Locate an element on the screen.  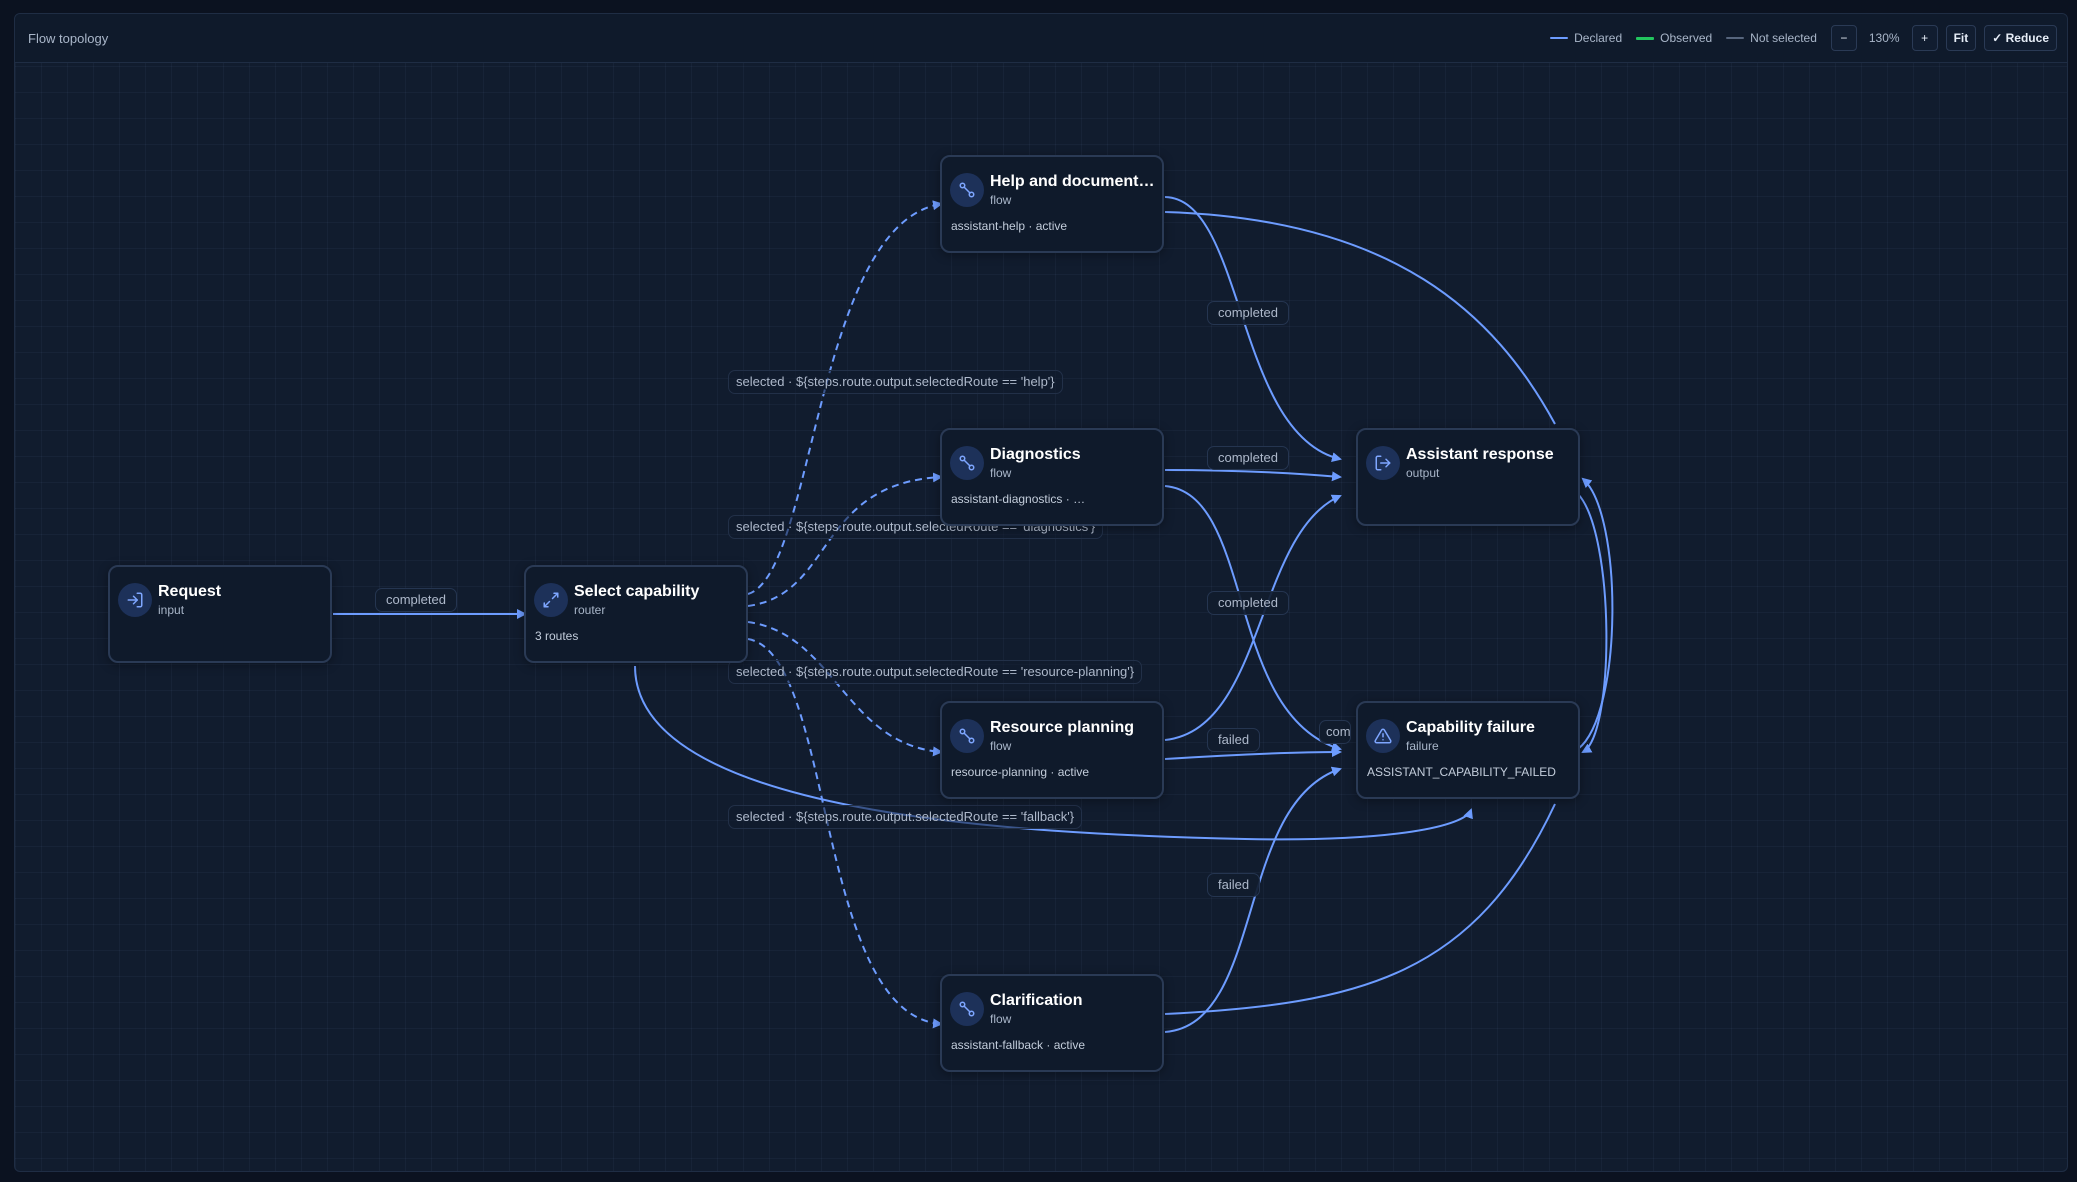
log-out-icon is located at coordinates (1383, 463).